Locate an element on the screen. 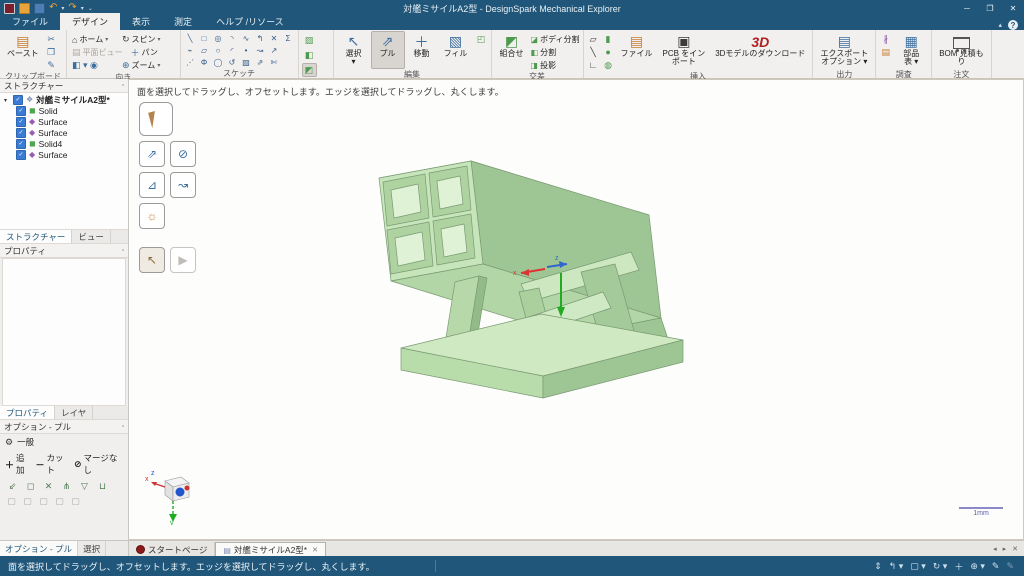 The width and height of the screenshot is (1024, 576). insert-tool-icon: ▱ is located at coordinates (593, 39).